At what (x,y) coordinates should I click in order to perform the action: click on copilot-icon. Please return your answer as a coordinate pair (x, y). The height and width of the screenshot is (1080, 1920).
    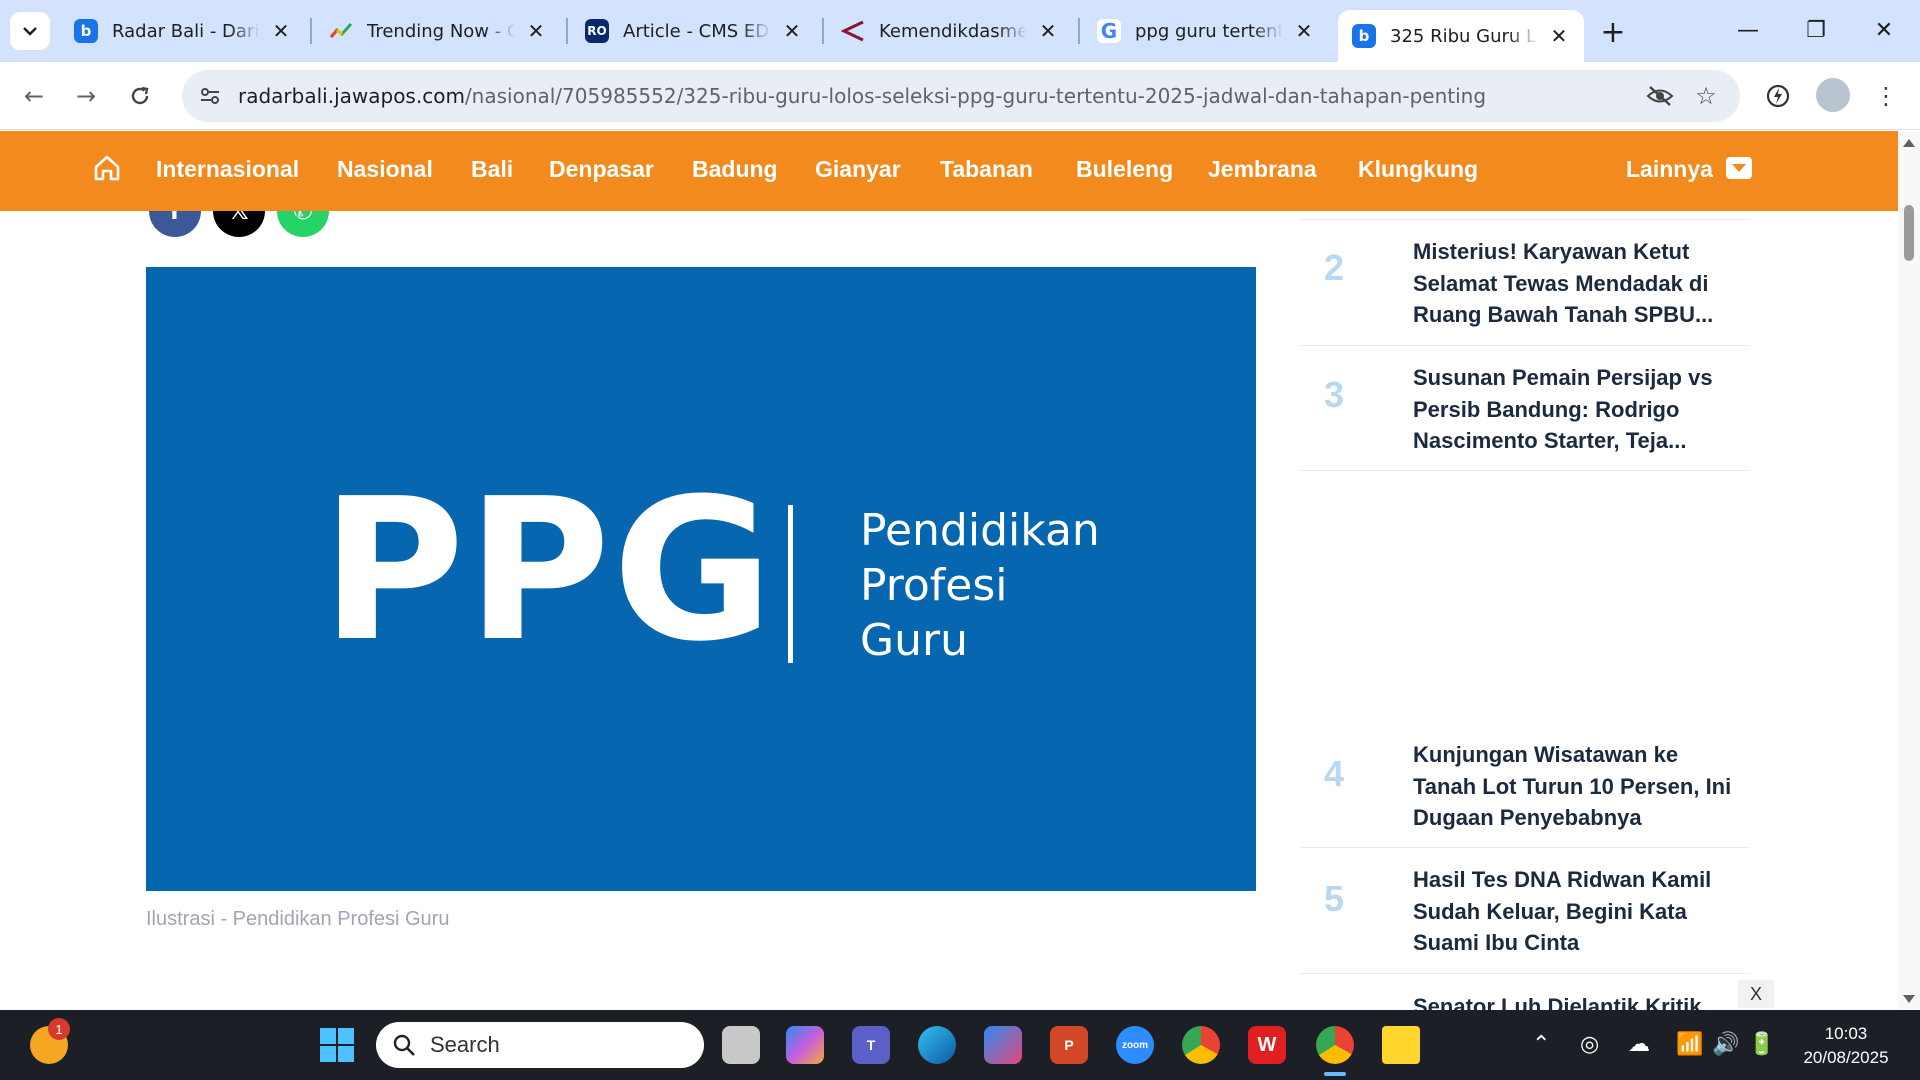
    Looking at the image, I should click on (805, 1045).